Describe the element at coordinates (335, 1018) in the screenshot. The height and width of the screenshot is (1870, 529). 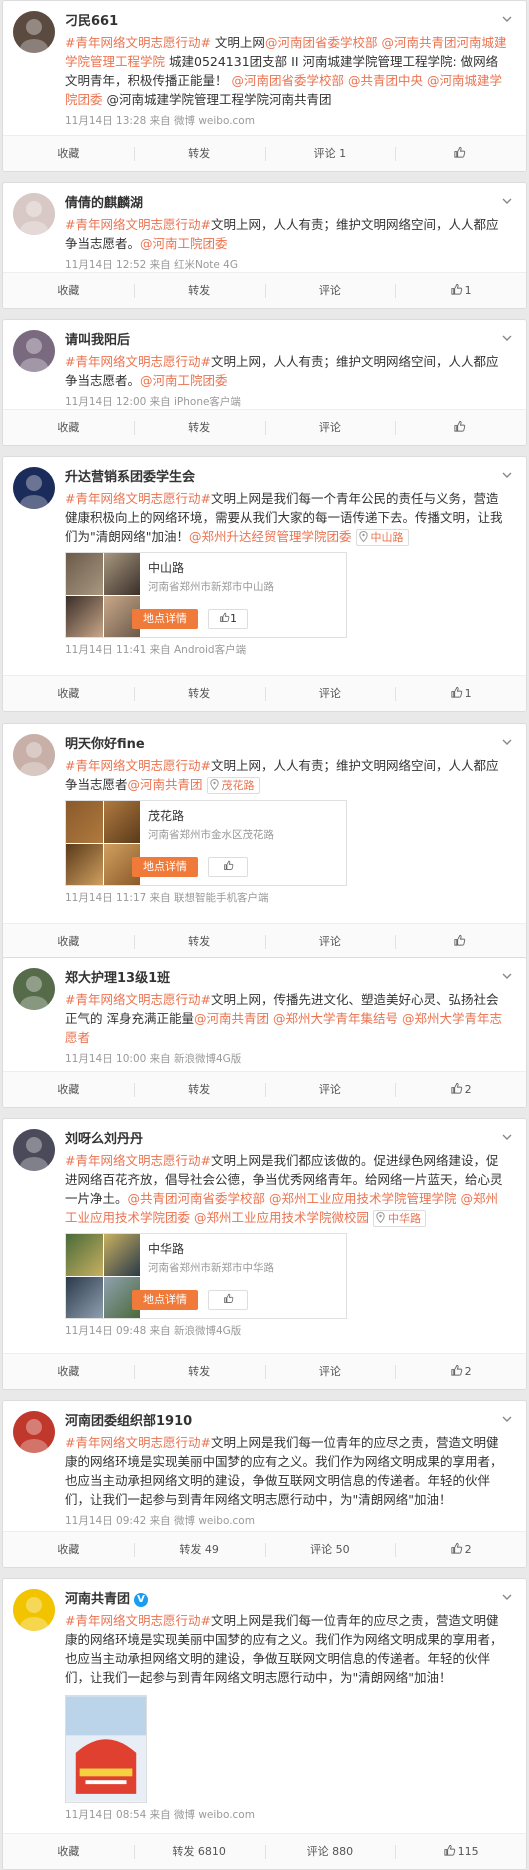
I see `mention-link: @郑州大学青年集结号` at that location.